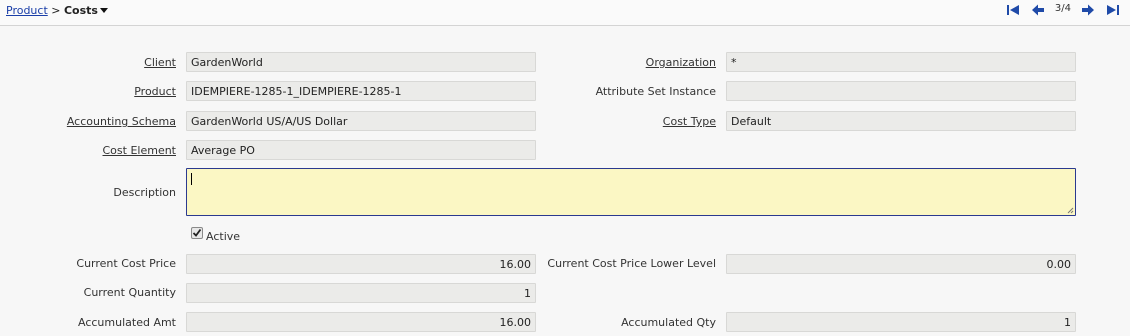  What do you see at coordinates (655, 91) in the screenshot?
I see `attribute-set-instance-label: Attribute Set Instance` at bounding box center [655, 91].